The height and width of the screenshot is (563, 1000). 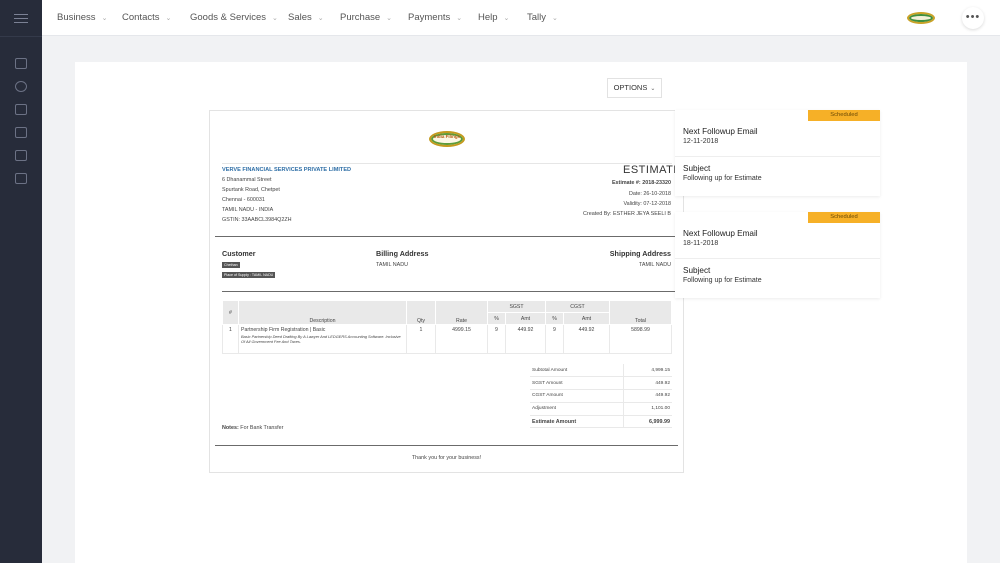 I want to click on company-address-line: 6 Dhanammal Street, so click(x=247, y=180).